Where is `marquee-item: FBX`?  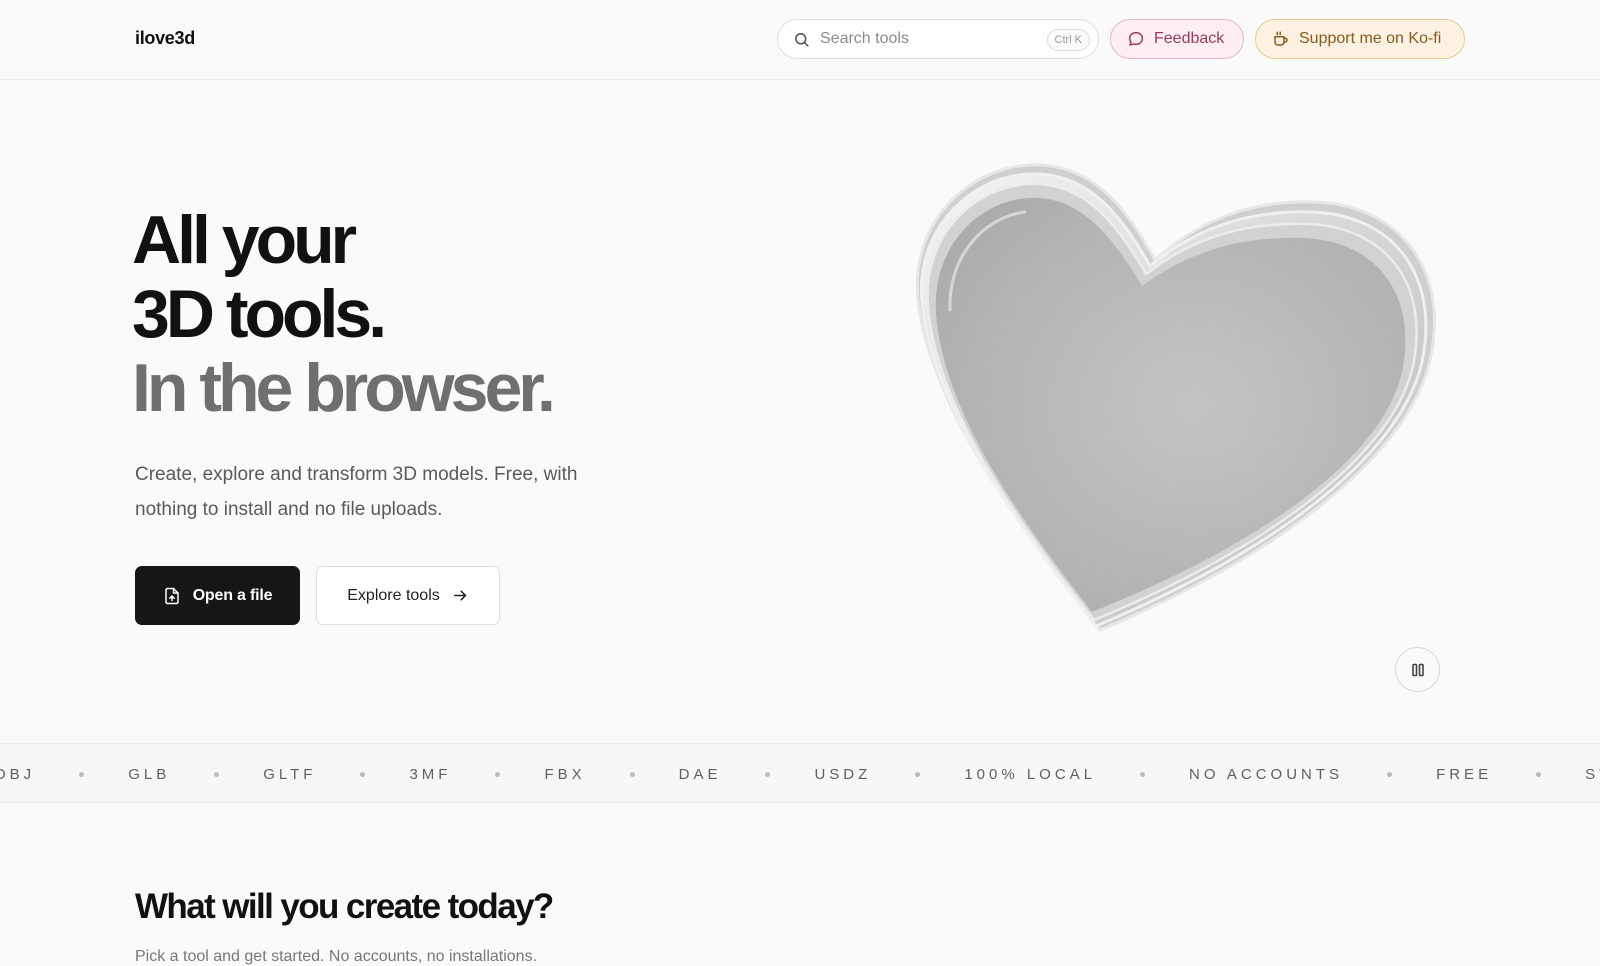 marquee-item: FBX is located at coordinates (565, 774).